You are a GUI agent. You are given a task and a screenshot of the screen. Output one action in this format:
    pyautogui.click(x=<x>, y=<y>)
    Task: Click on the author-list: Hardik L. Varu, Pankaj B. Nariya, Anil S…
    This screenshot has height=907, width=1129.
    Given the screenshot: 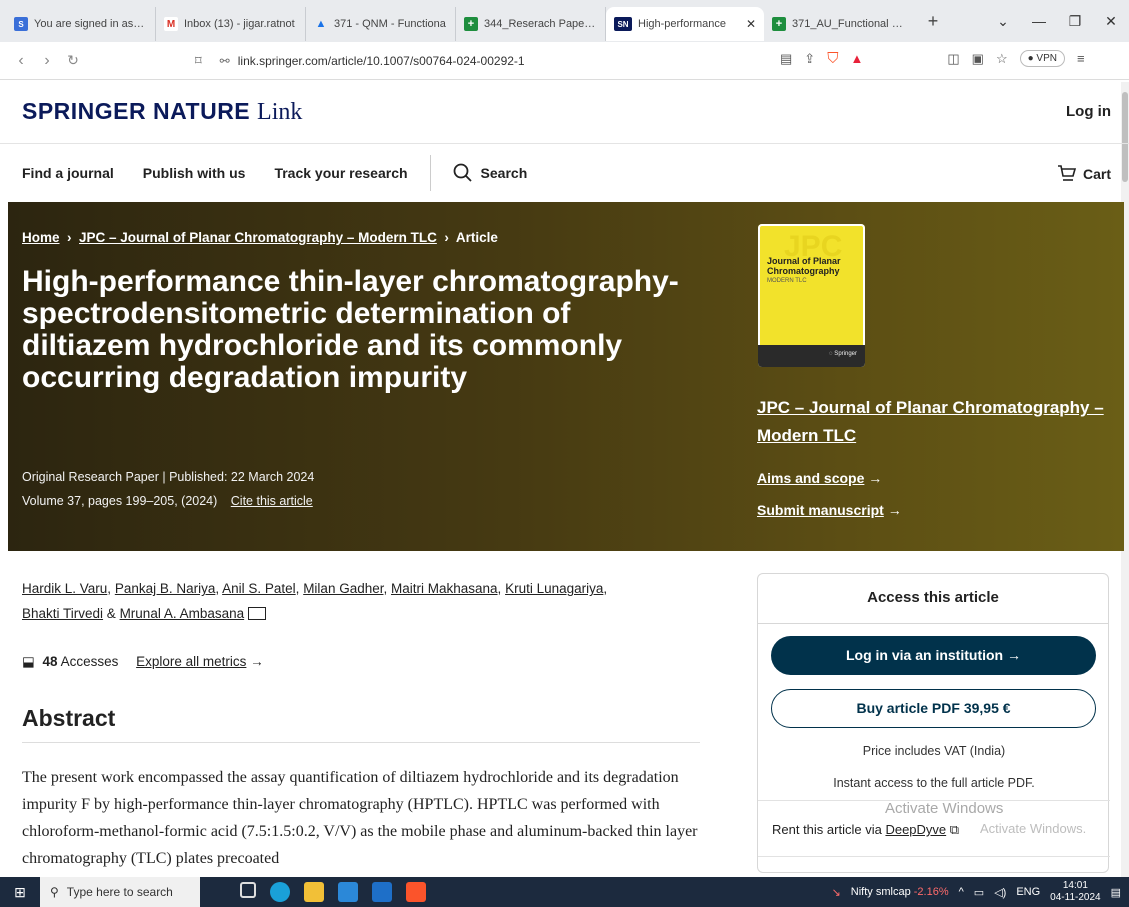 What is the action you would take?
    pyautogui.click(x=315, y=601)
    